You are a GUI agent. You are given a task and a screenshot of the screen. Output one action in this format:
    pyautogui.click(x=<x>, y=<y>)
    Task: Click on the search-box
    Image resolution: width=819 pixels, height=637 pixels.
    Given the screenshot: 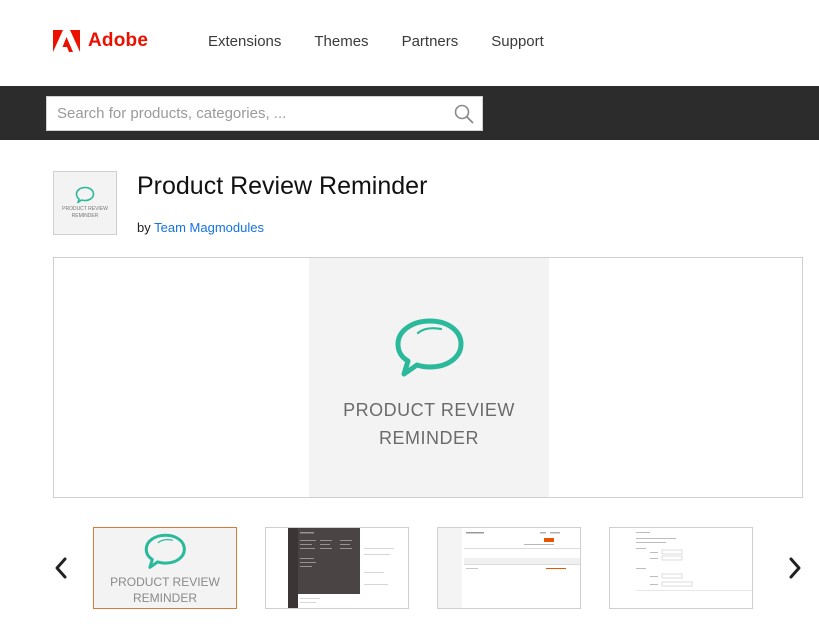 What is the action you would take?
    pyautogui.click(x=264, y=113)
    